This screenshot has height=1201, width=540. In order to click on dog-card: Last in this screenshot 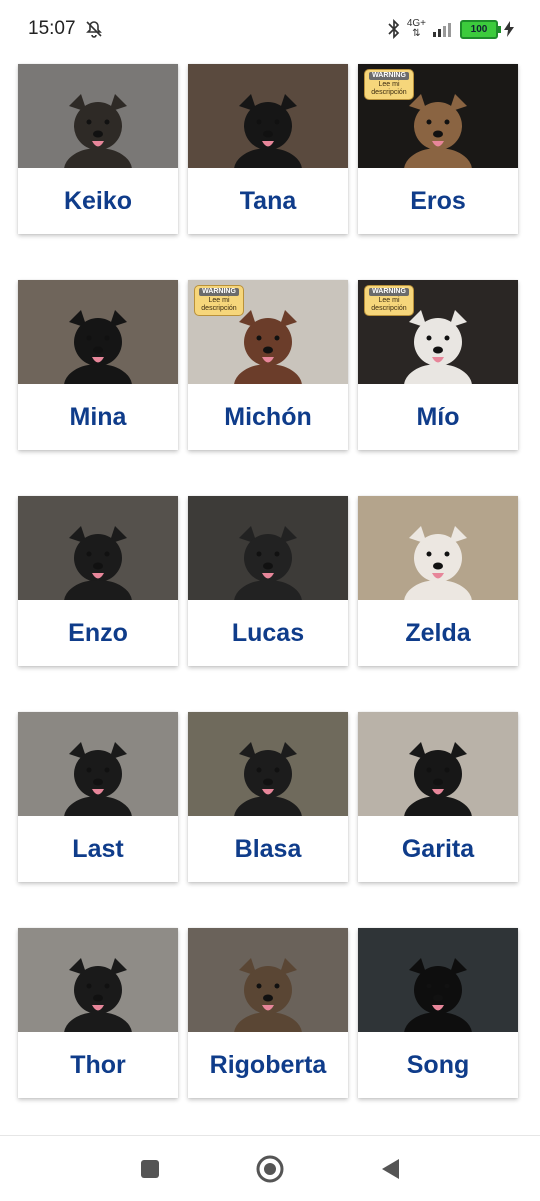, I will do `click(98, 797)`.